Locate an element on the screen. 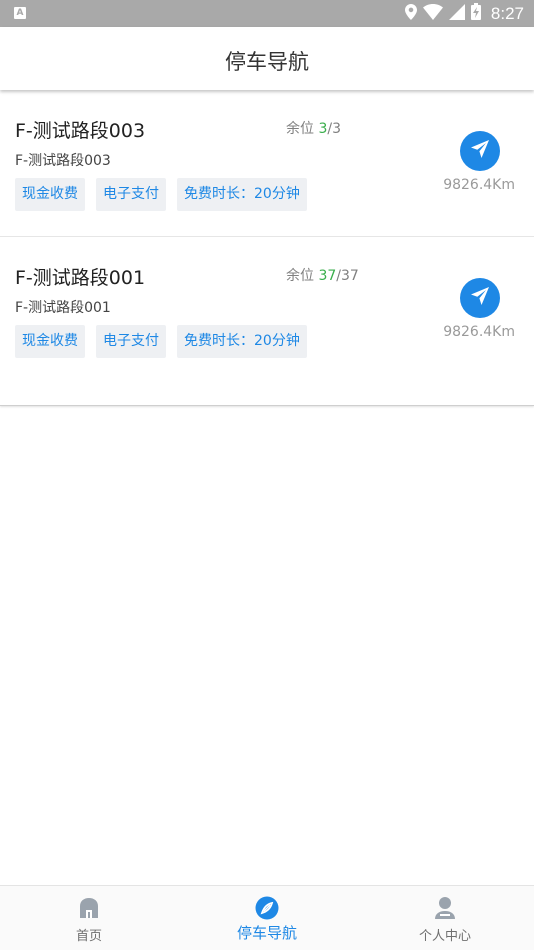  parking-name: F-测试路段001 is located at coordinates (80, 278).